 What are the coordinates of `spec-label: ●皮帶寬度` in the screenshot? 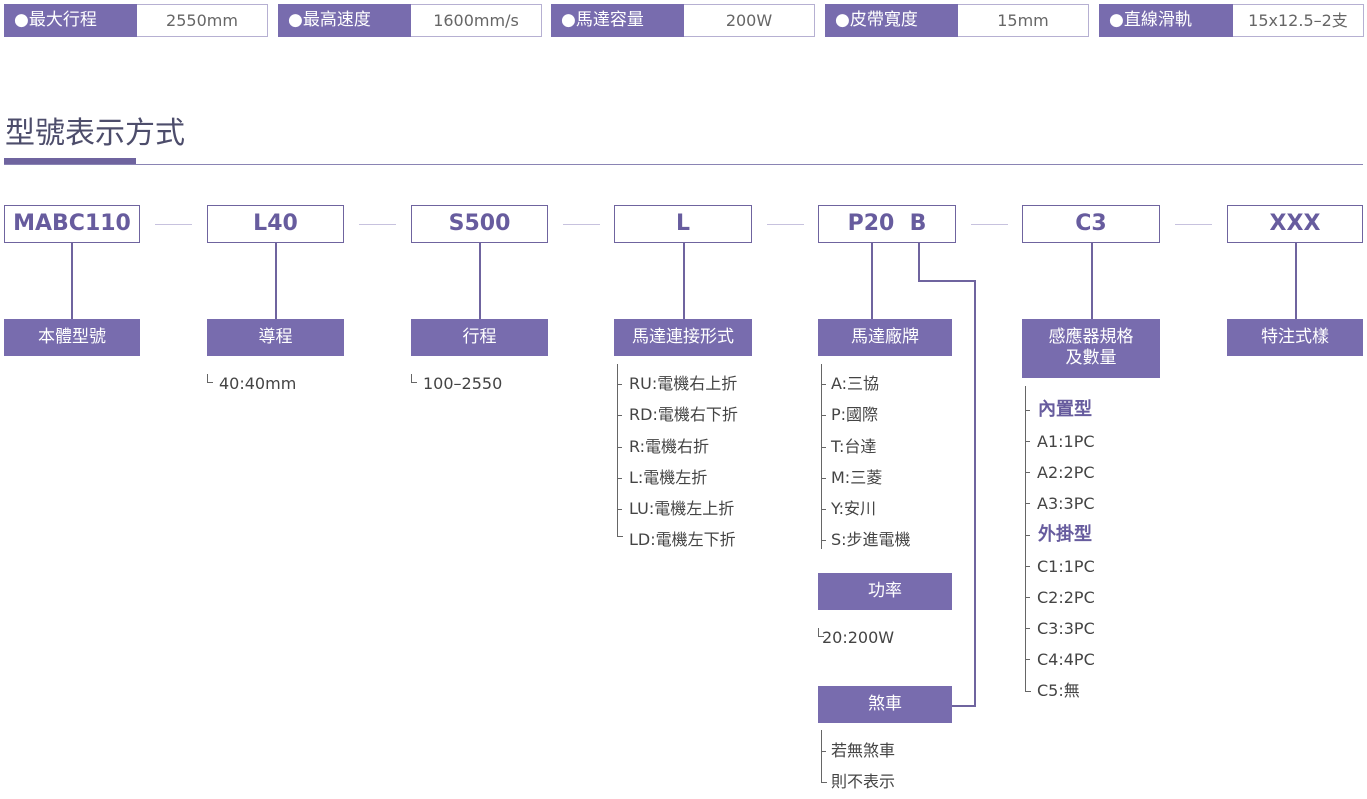 It's located at (891, 20).